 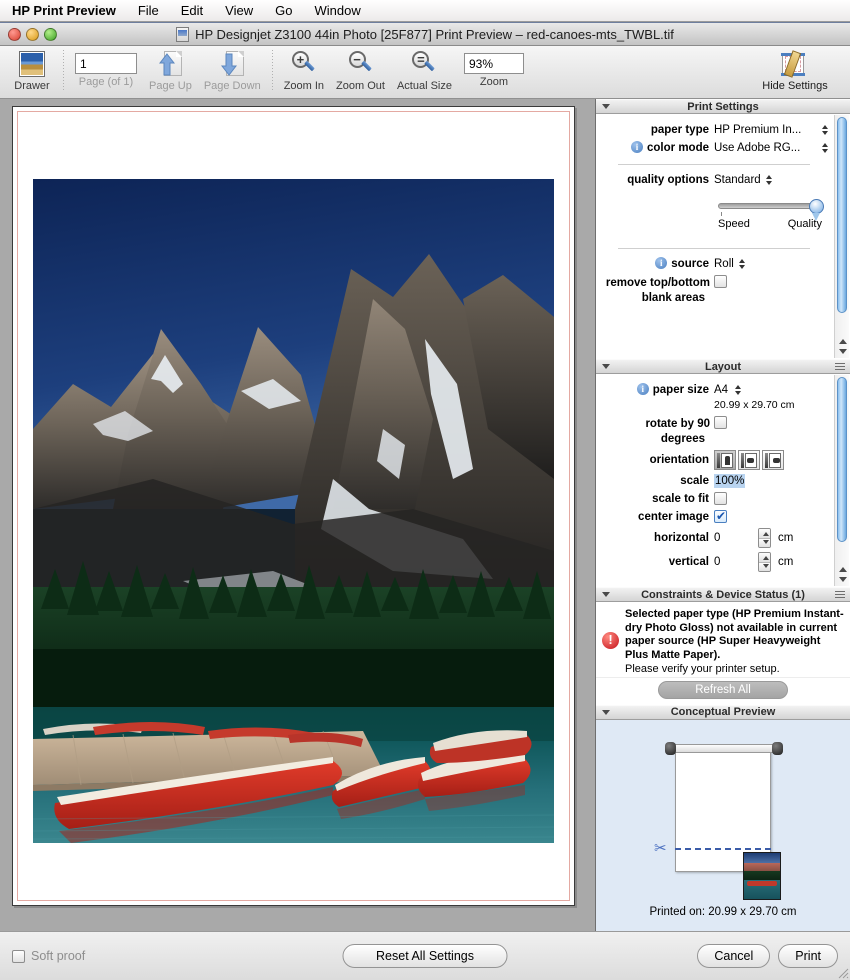 I want to click on conceptual-preview-title: Conceptual Preview, so click(x=723, y=712).